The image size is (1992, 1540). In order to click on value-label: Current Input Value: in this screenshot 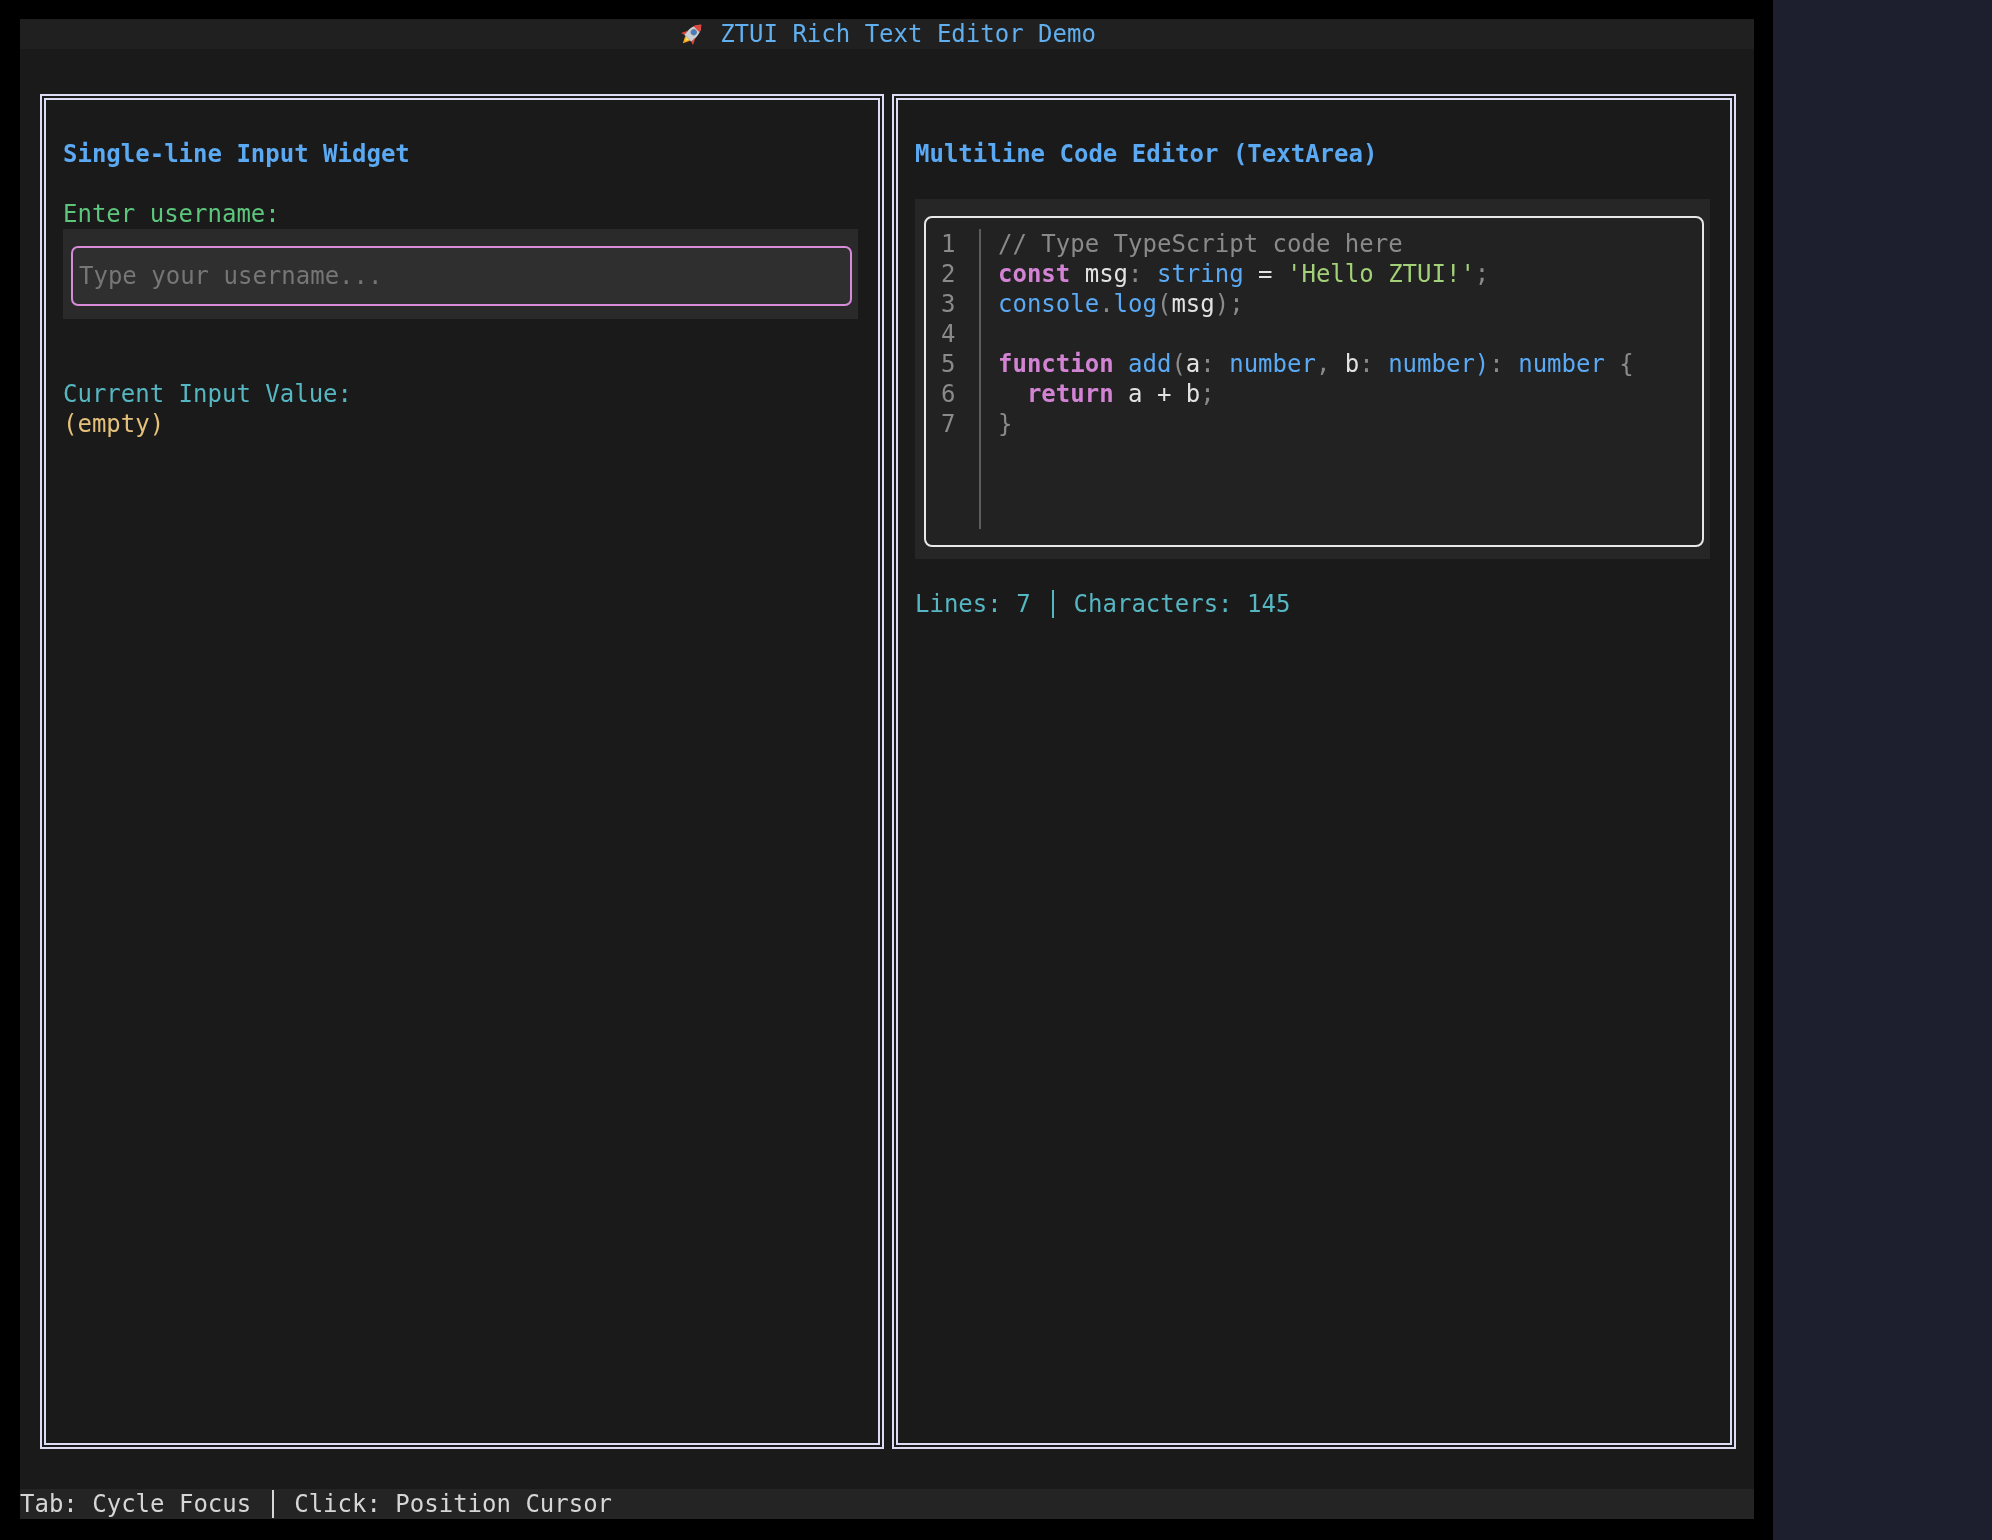, I will do `click(207, 394)`.